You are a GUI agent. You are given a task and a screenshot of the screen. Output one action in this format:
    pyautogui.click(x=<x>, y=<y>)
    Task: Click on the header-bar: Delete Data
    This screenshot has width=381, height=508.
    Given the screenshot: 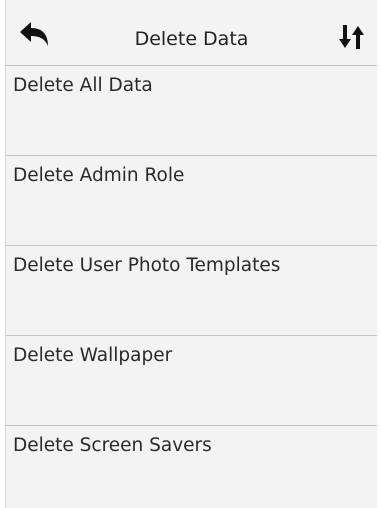 What is the action you would take?
    pyautogui.click(x=191, y=33)
    